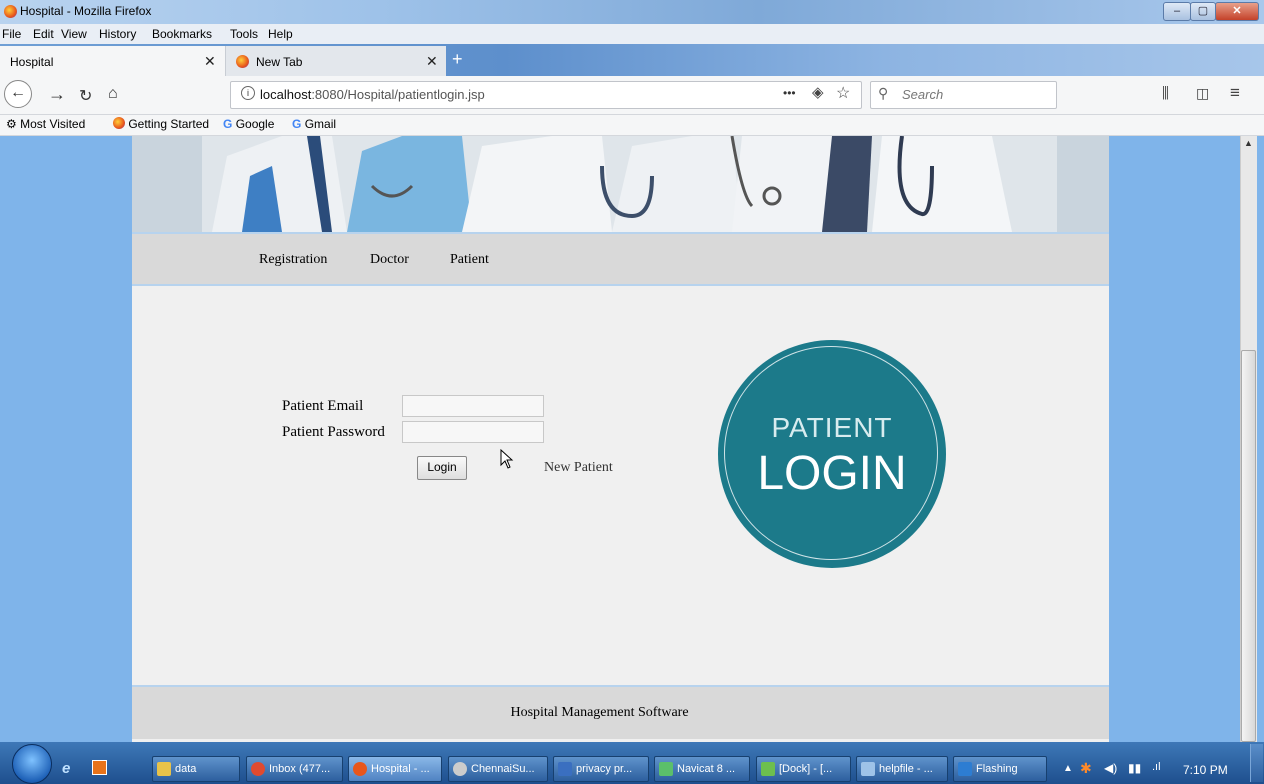 Image resolution: width=1264 pixels, height=784 pixels. Describe the element at coordinates (1000, 769) in the screenshot. I see `taskbar-item-flashing: Flashing` at that location.